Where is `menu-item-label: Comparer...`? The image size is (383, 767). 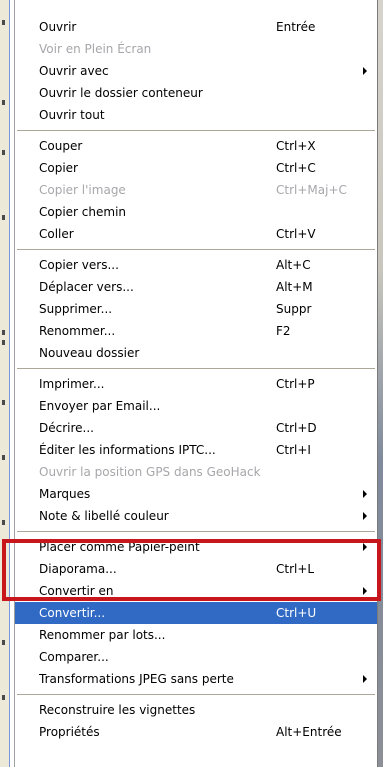 menu-item-label: Comparer... is located at coordinates (74, 657).